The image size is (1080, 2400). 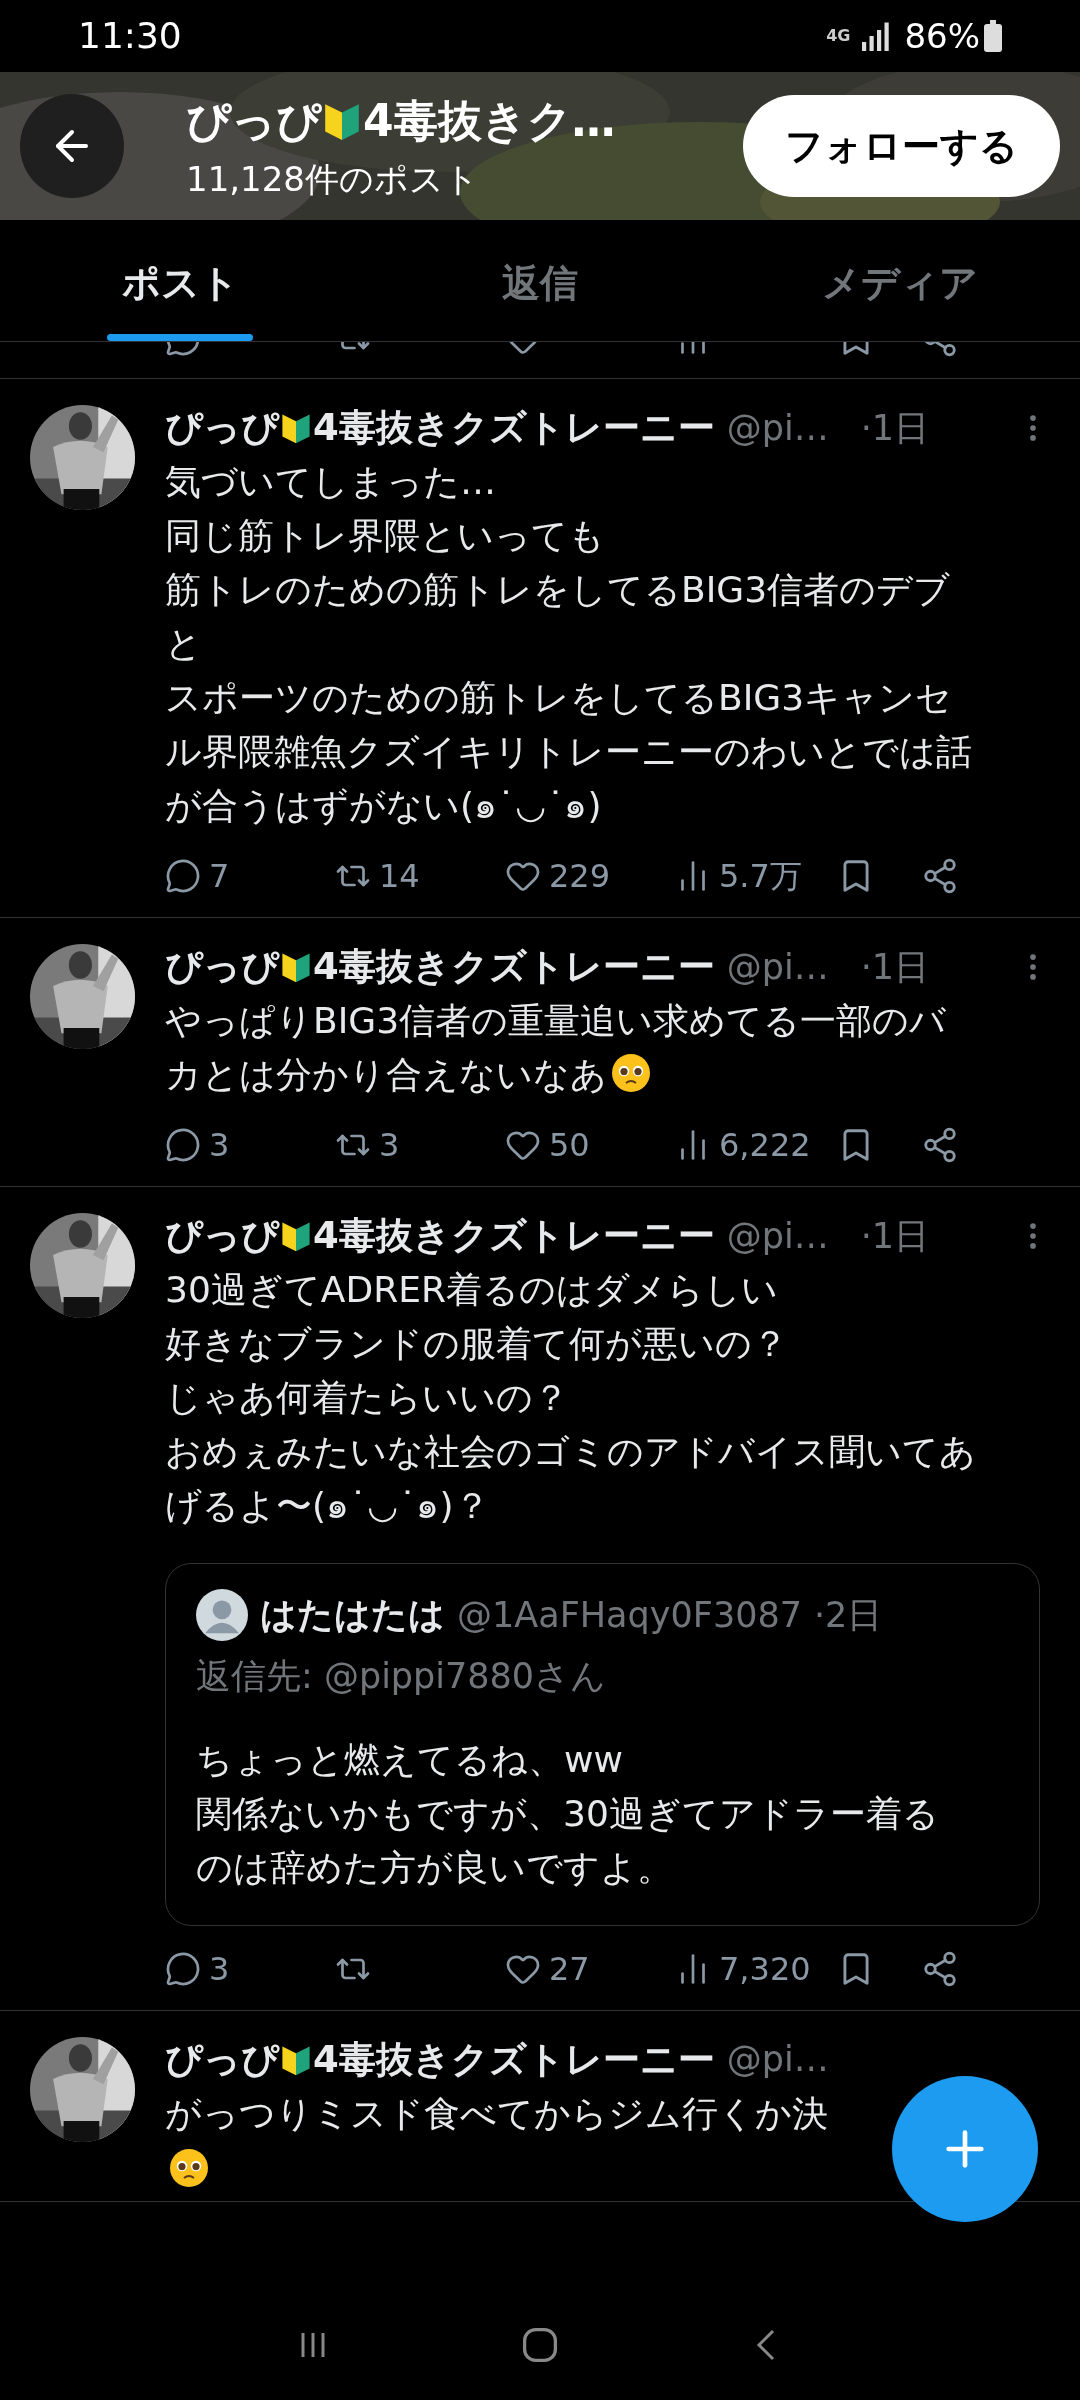 What do you see at coordinates (760, 876) in the screenshot?
I see `stat-count: 5.7万` at bounding box center [760, 876].